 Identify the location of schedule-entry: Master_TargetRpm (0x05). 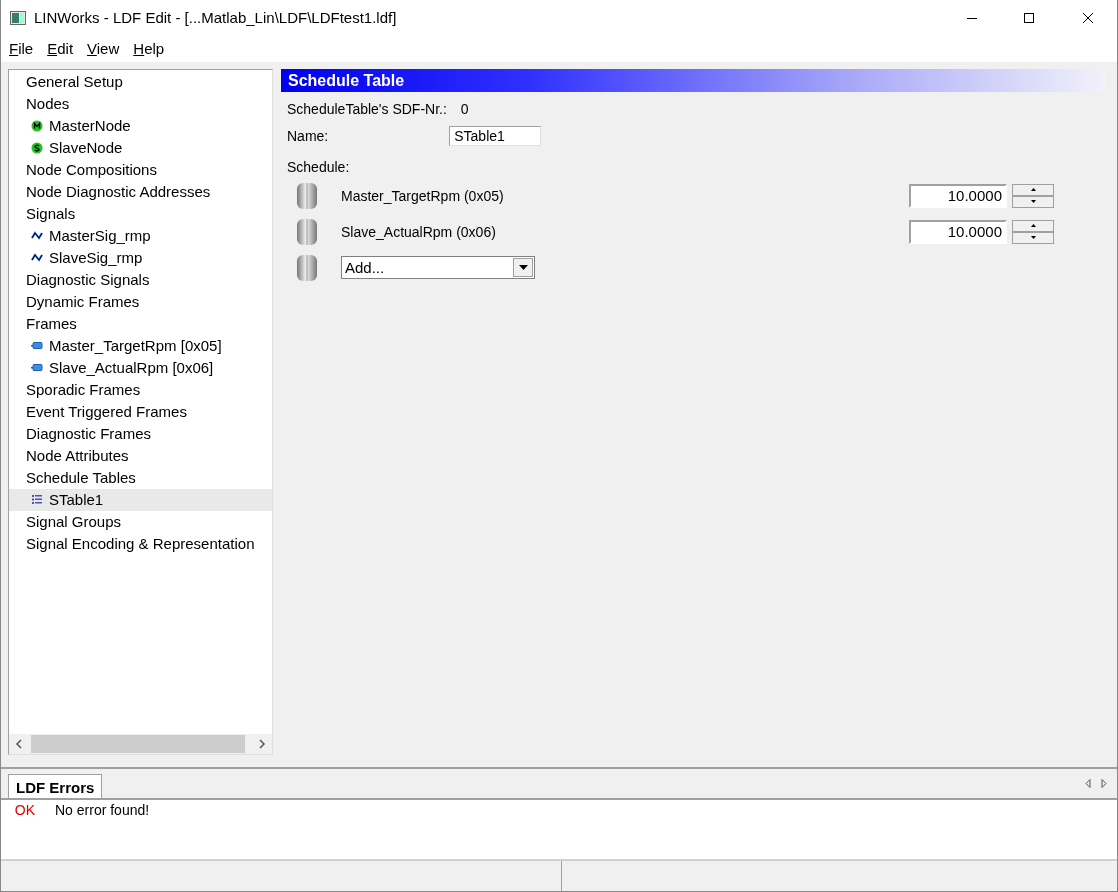
(423, 195).